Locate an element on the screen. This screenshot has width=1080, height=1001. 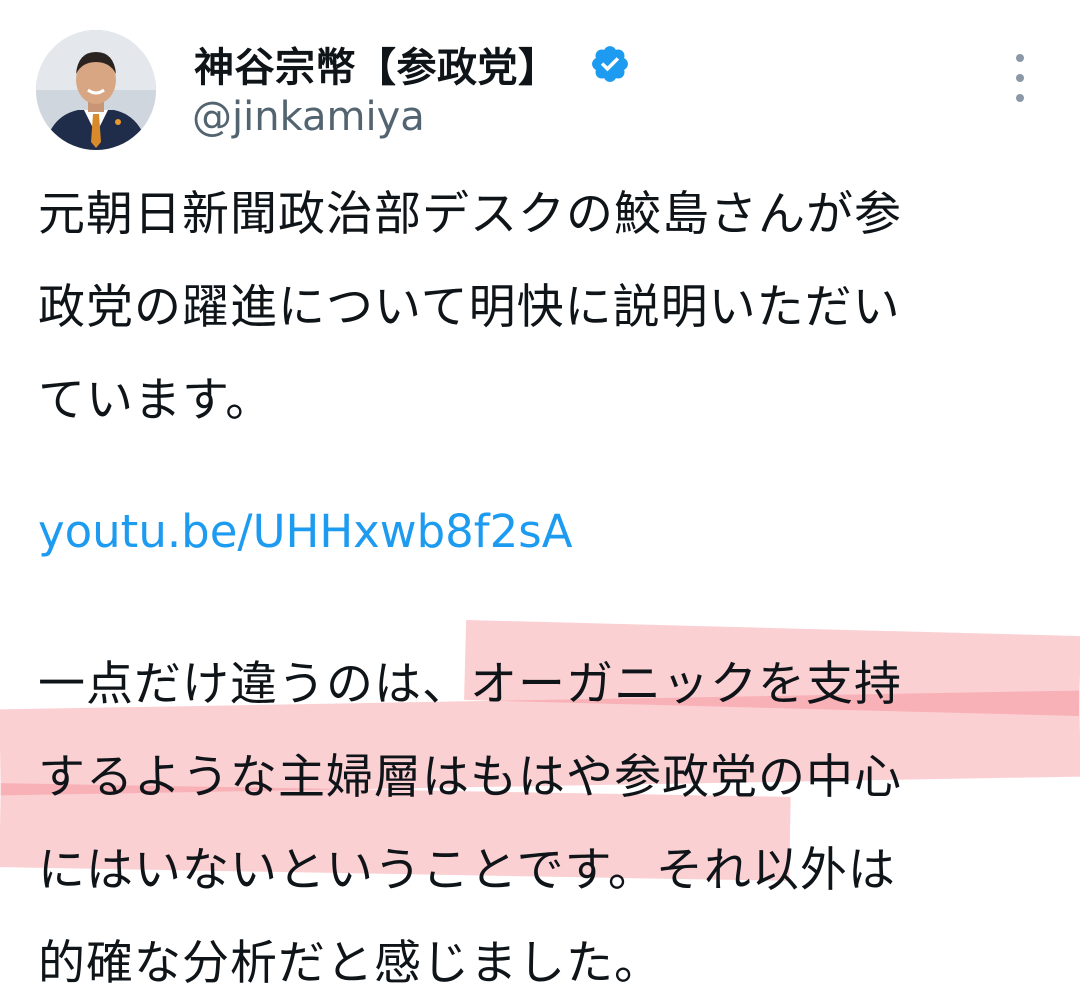
tweet-text-line: ています。 is located at coordinates (156, 400).